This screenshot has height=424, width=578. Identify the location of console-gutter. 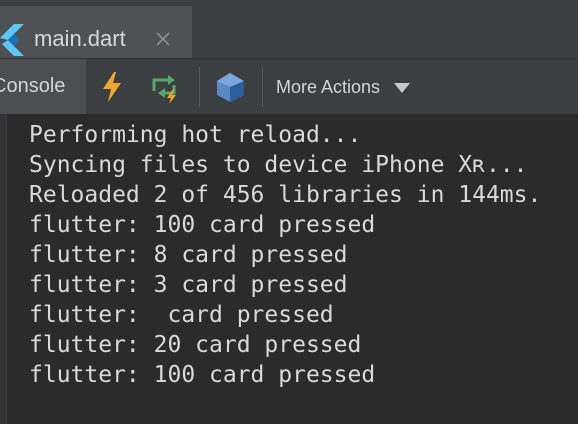
(3, 269).